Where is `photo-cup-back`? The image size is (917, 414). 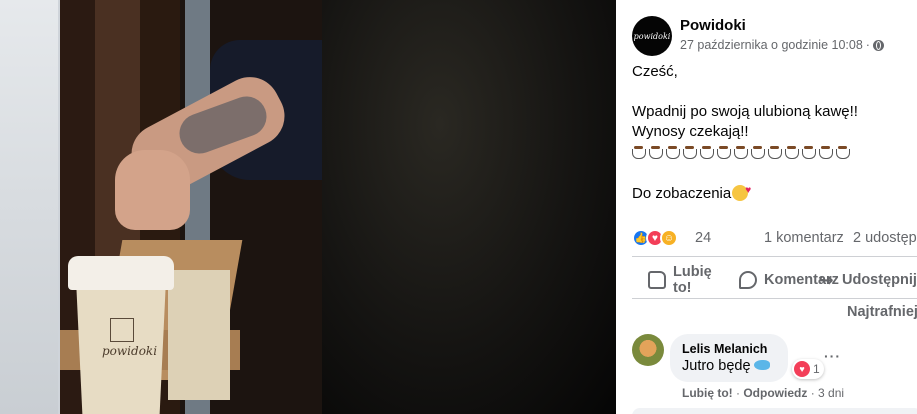
photo-cup-back is located at coordinates (199, 335).